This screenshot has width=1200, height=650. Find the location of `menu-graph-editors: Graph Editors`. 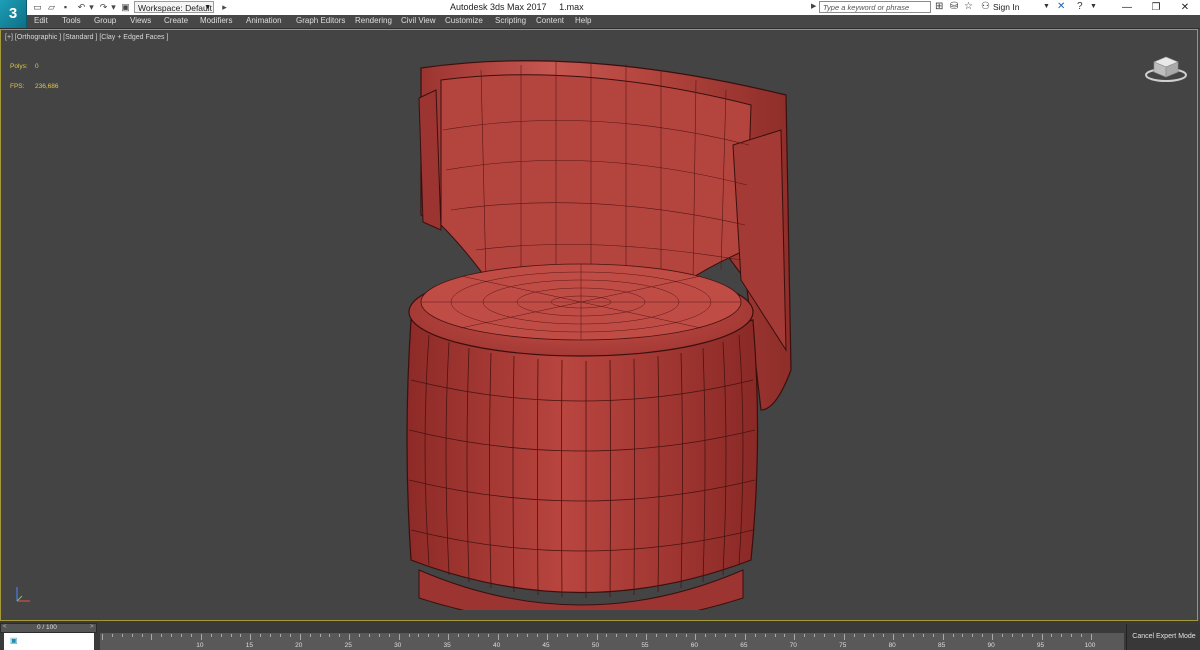

menu-graph-editors: Graph Editors is located at coordinates (320, 20).